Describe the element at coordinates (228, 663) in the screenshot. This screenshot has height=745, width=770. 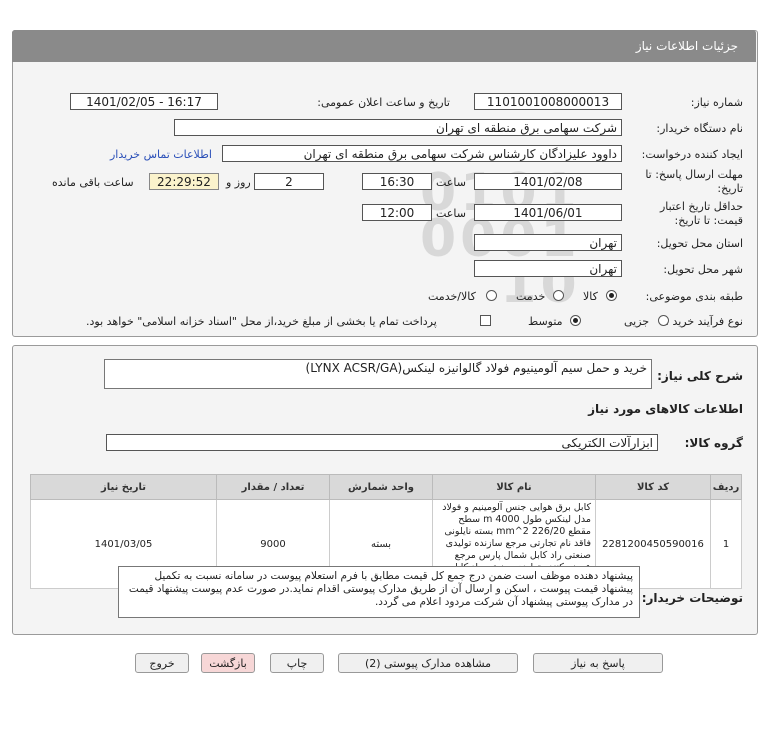
I see `back-button: بازگشت` at that location.